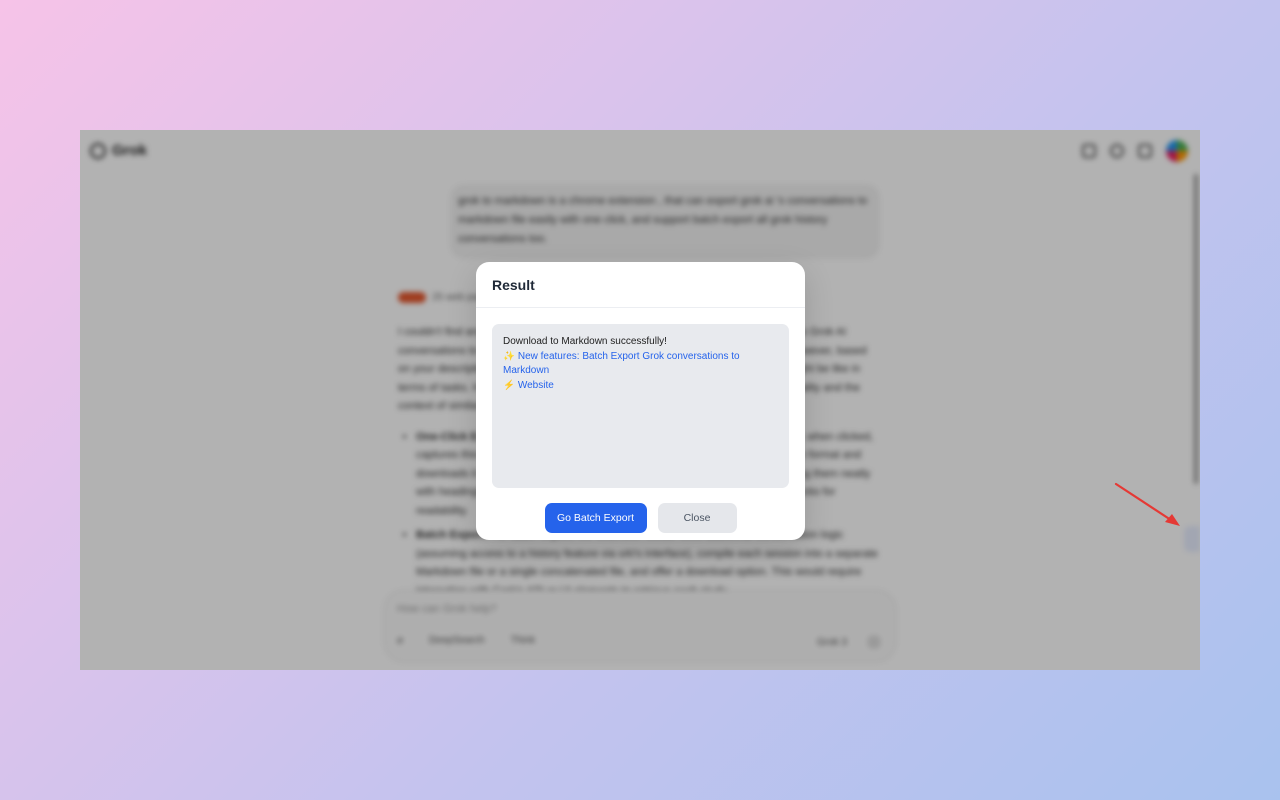 This screenshot has width=1280, height=800. Describe the element at coordinates (697, 518) in the screenshot. I see `close-button: Close` at that location.